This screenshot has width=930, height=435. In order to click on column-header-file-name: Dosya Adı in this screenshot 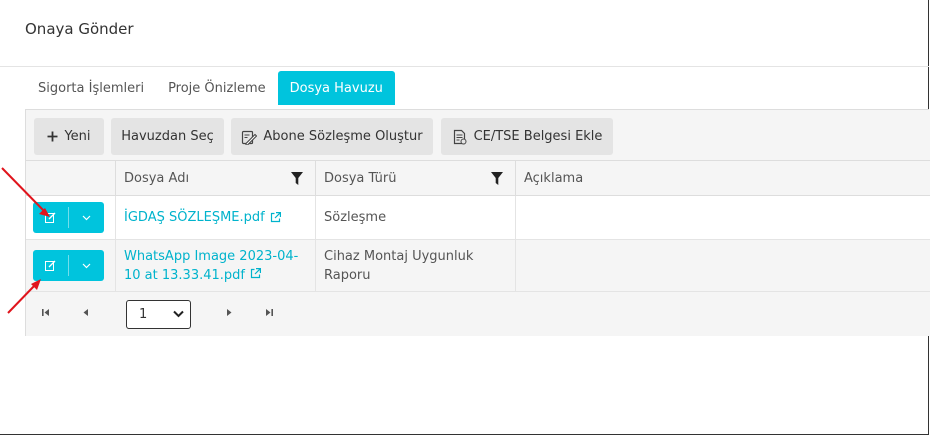, I will do `click(215, 178)`.